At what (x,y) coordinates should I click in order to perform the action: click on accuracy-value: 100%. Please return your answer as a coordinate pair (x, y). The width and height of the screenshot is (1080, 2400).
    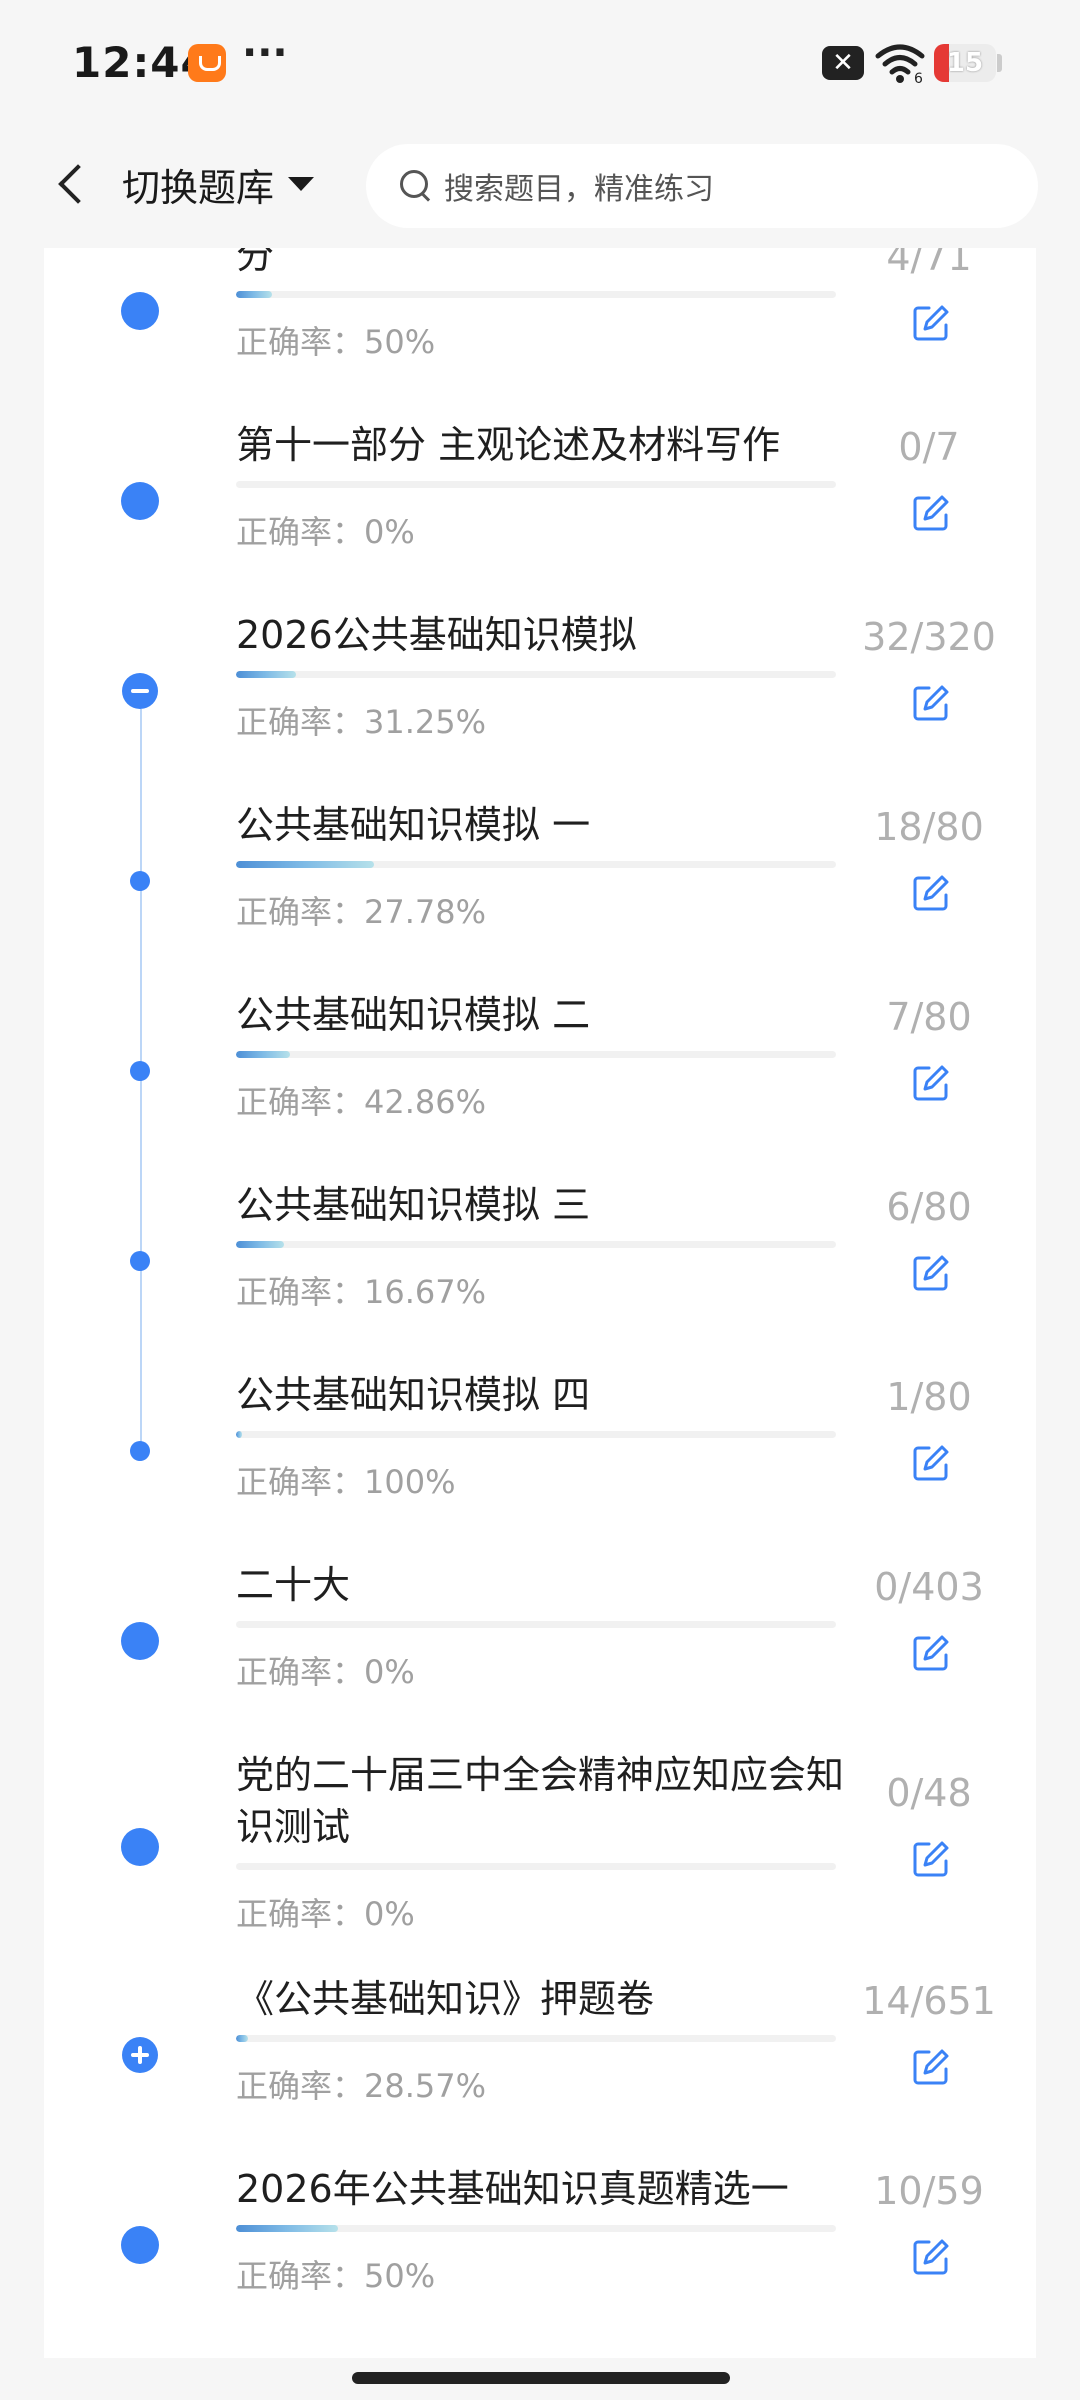
    Looking at the image, I should click on (410, 1482).